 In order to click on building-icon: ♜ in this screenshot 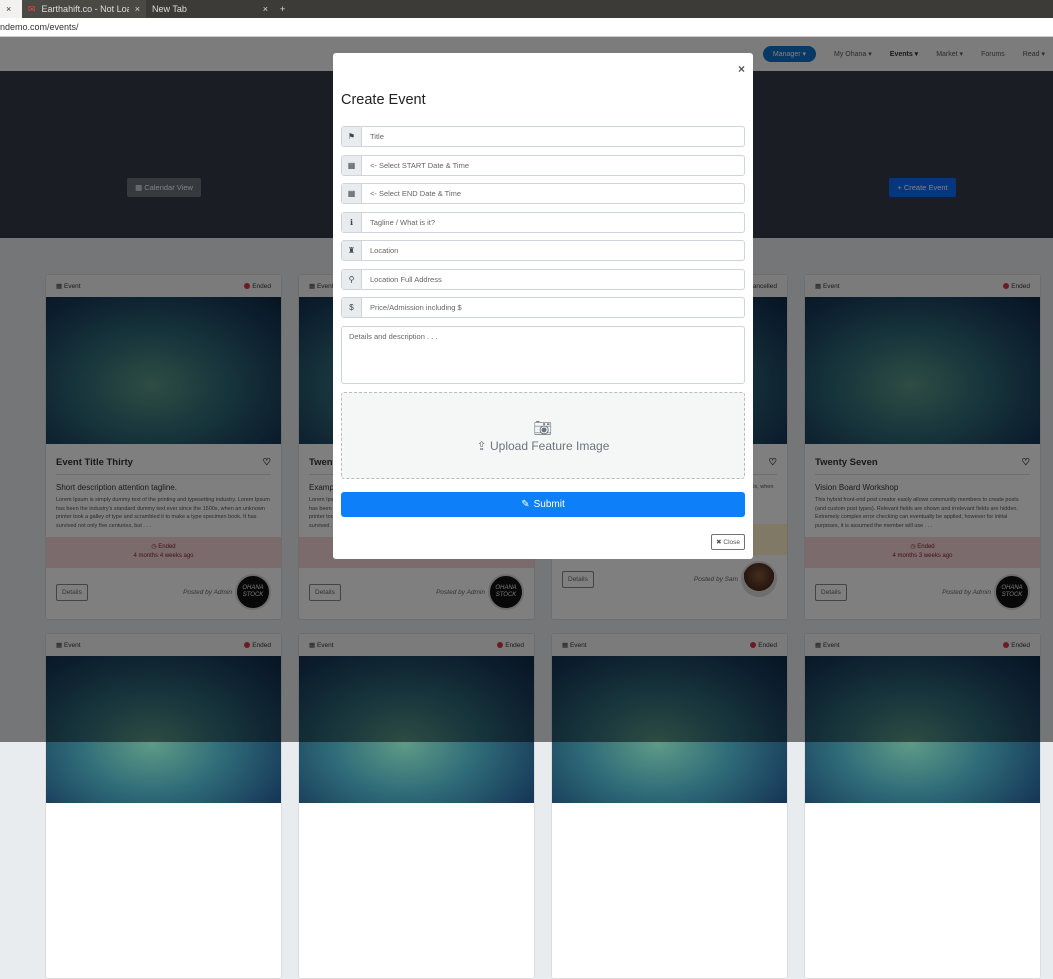, I will do `click(352, 250)`.